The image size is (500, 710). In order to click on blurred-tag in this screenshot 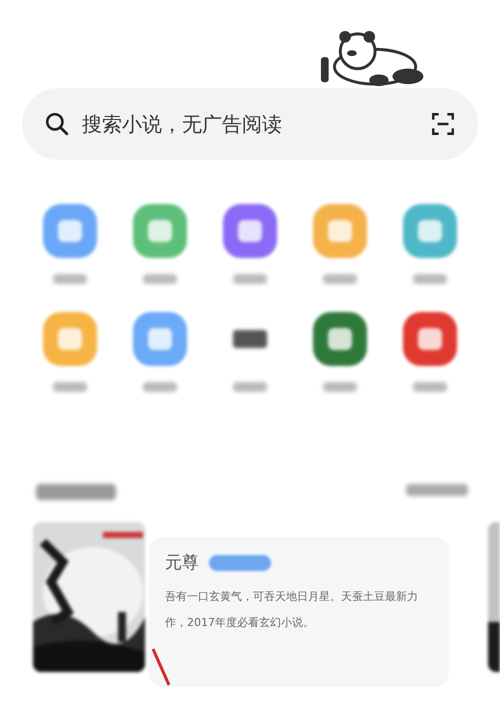, I will do `click(240, 562)`.